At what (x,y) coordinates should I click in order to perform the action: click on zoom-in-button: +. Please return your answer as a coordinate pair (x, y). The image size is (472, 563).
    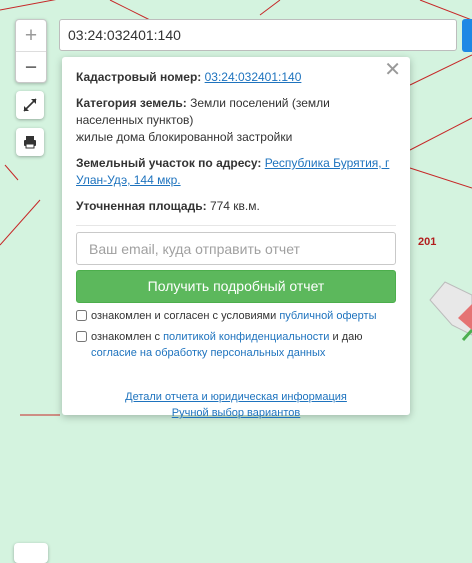
    Looking at the image, I should click on (31, 36).